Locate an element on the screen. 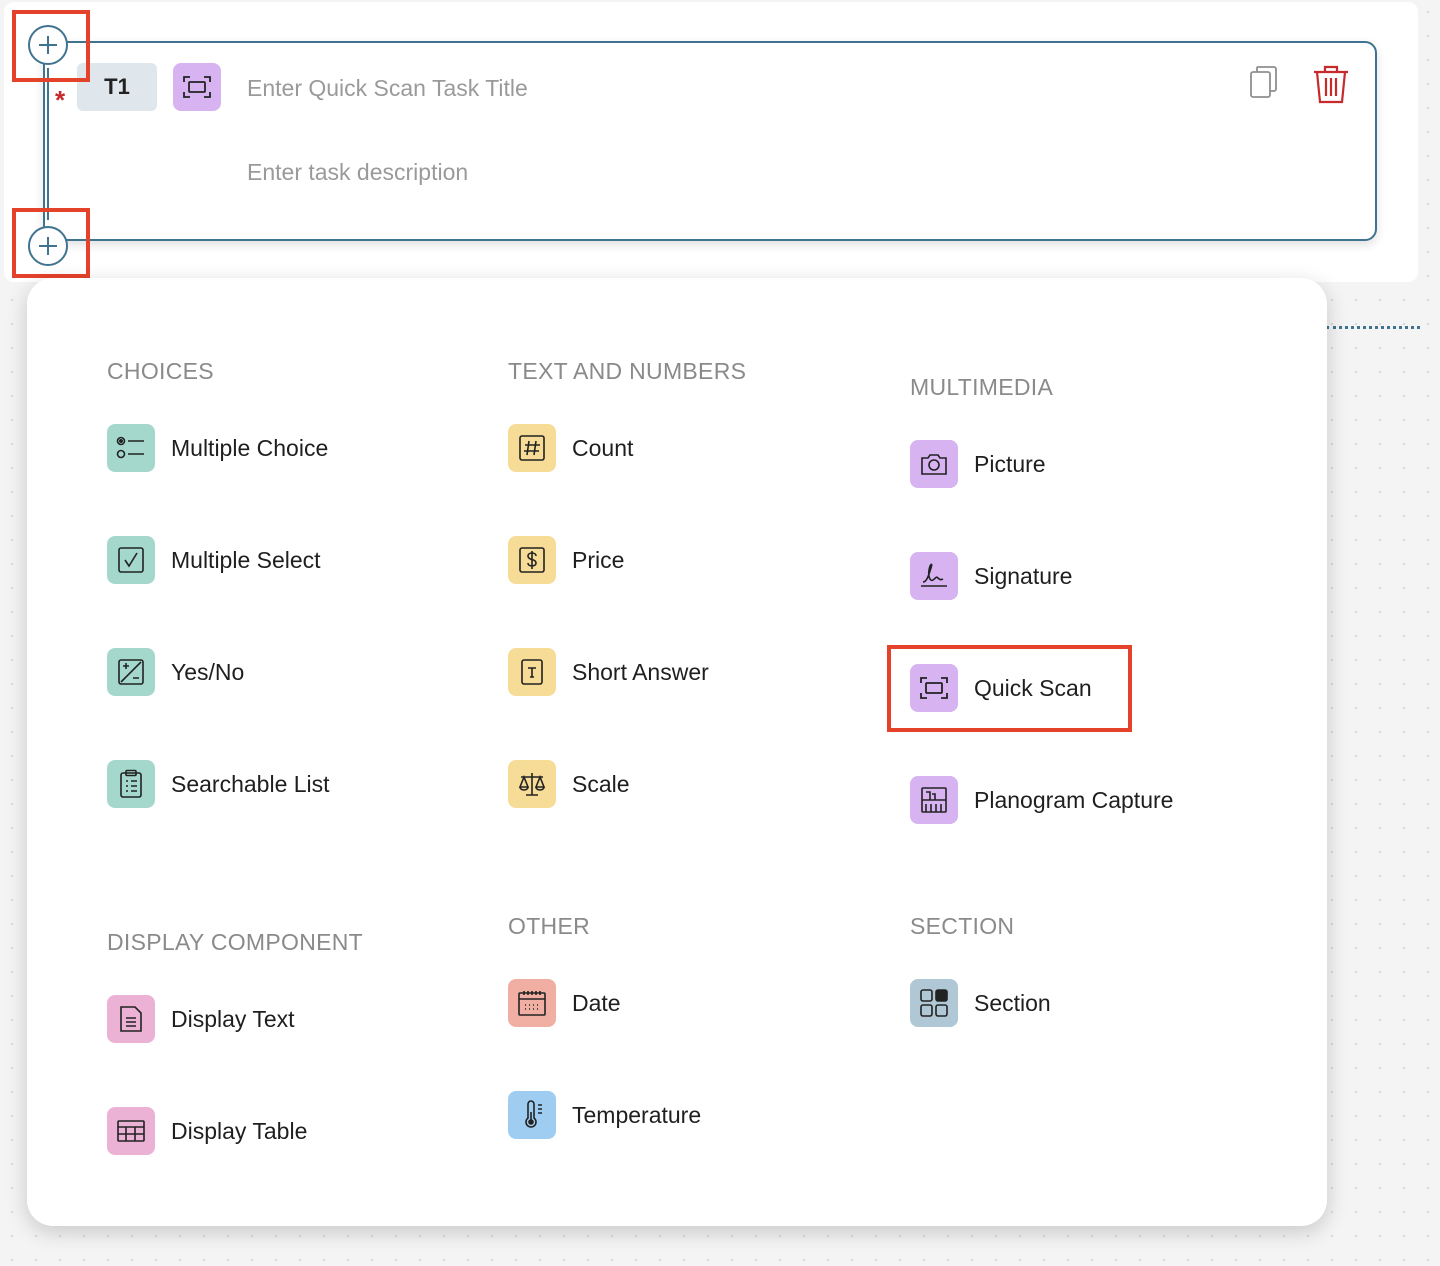 Image resolution: width=1440 pixels, height=1266 pixels. task-connector-line is located at coordinates (48, 144).